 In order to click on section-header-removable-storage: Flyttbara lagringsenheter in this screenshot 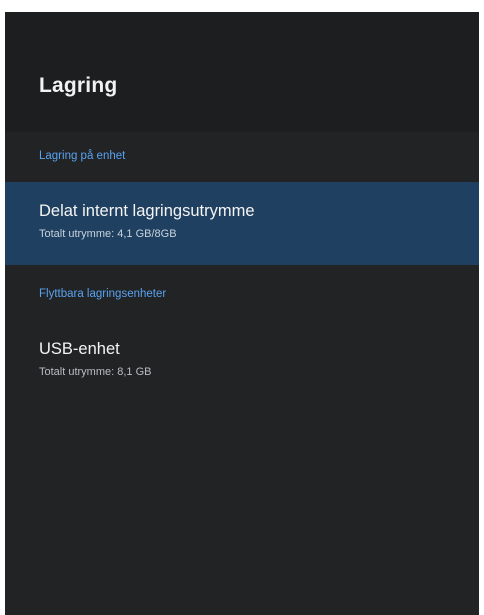, I will do `click(103, 294)`.